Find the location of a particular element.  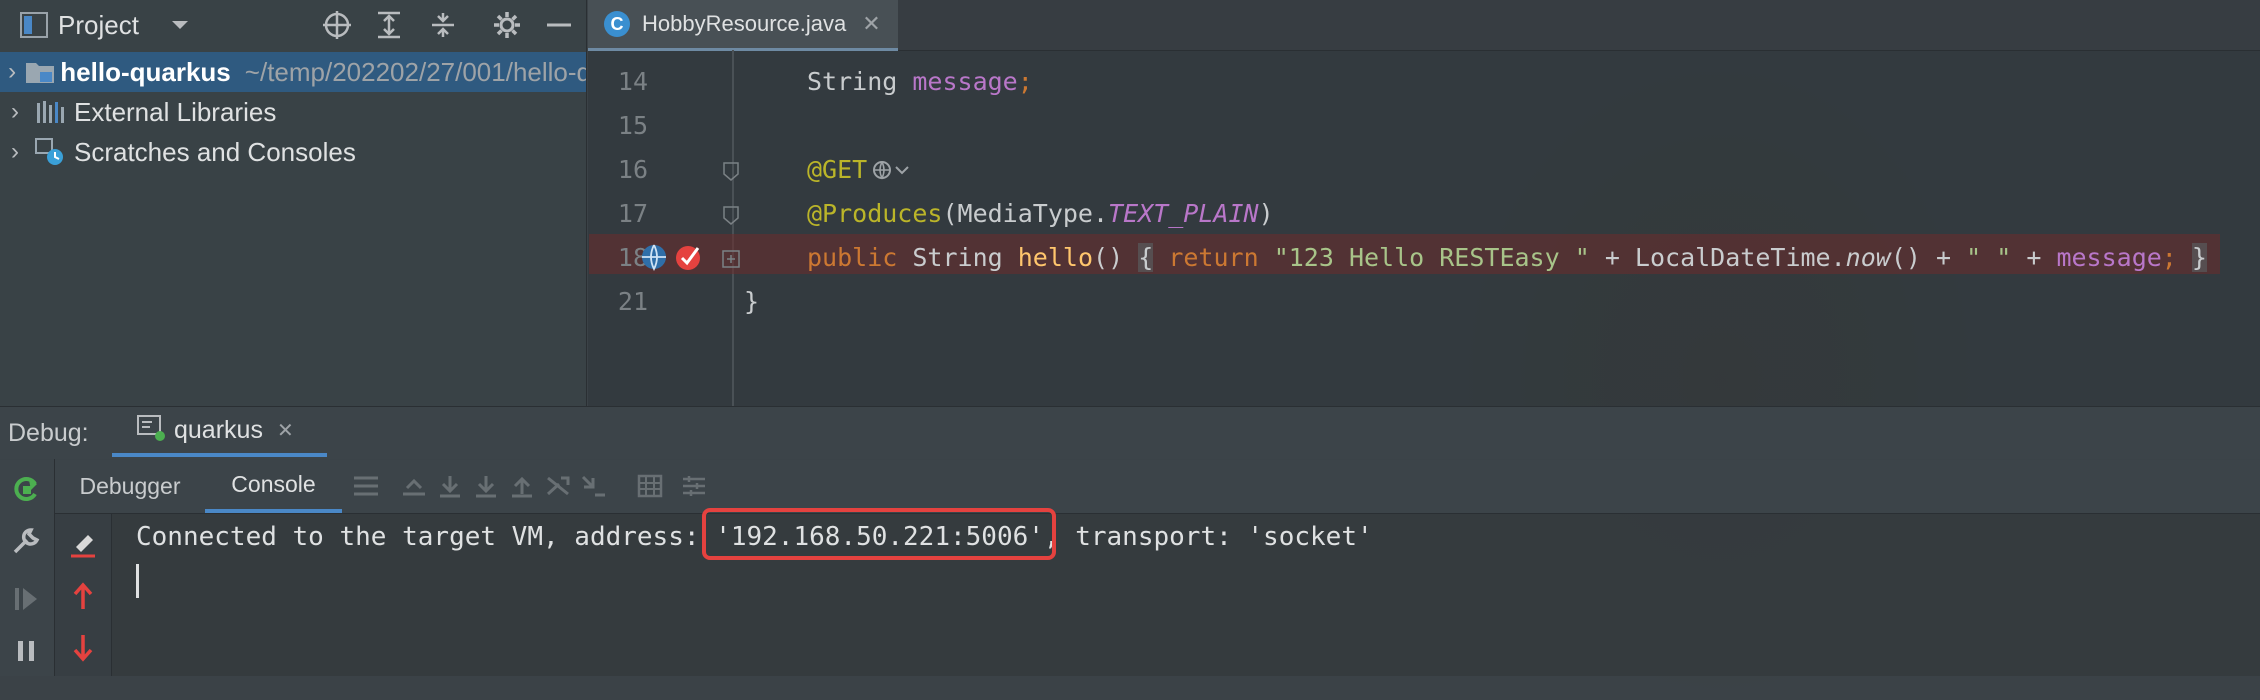

gear-icon is located at coordinates (507, 25).